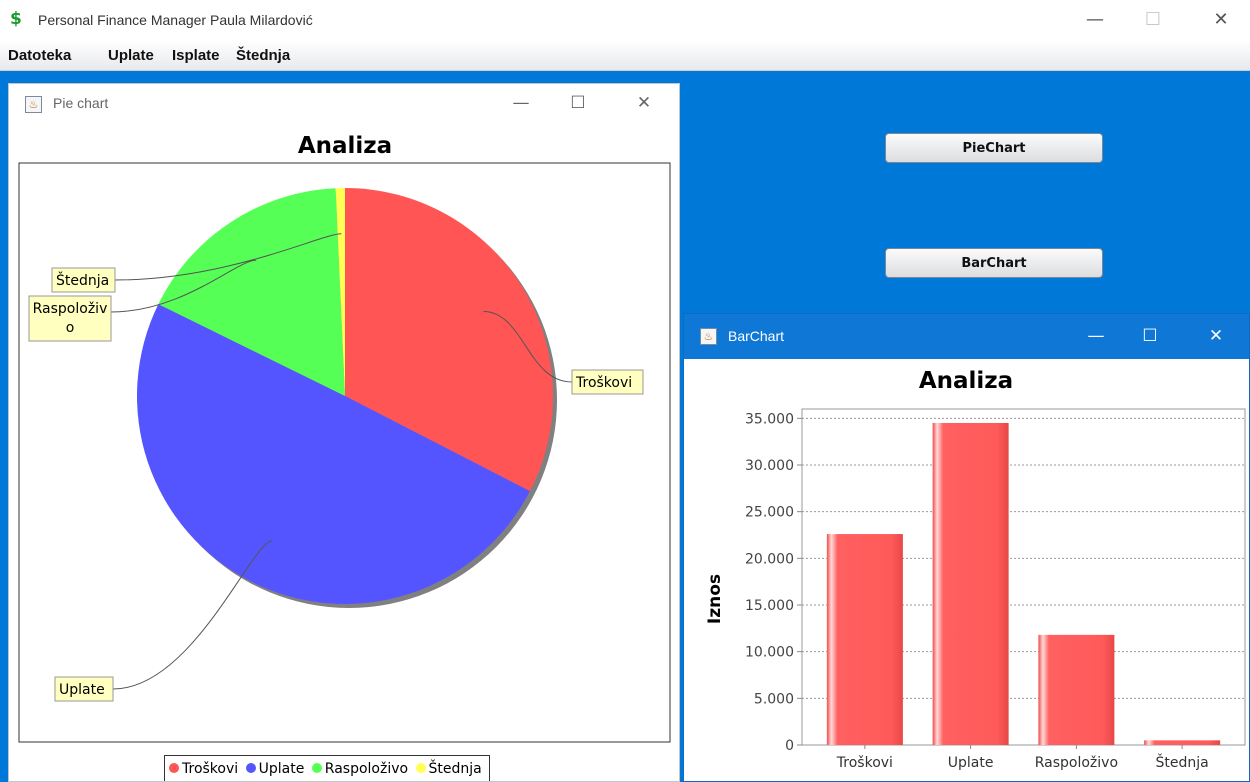 The width and height of the screenshot is (1250, 782). What do you see at coordinates (1153, 20) in the screenshot?
I see `maximize-button: ☐` at bounding box center [1153, 20].